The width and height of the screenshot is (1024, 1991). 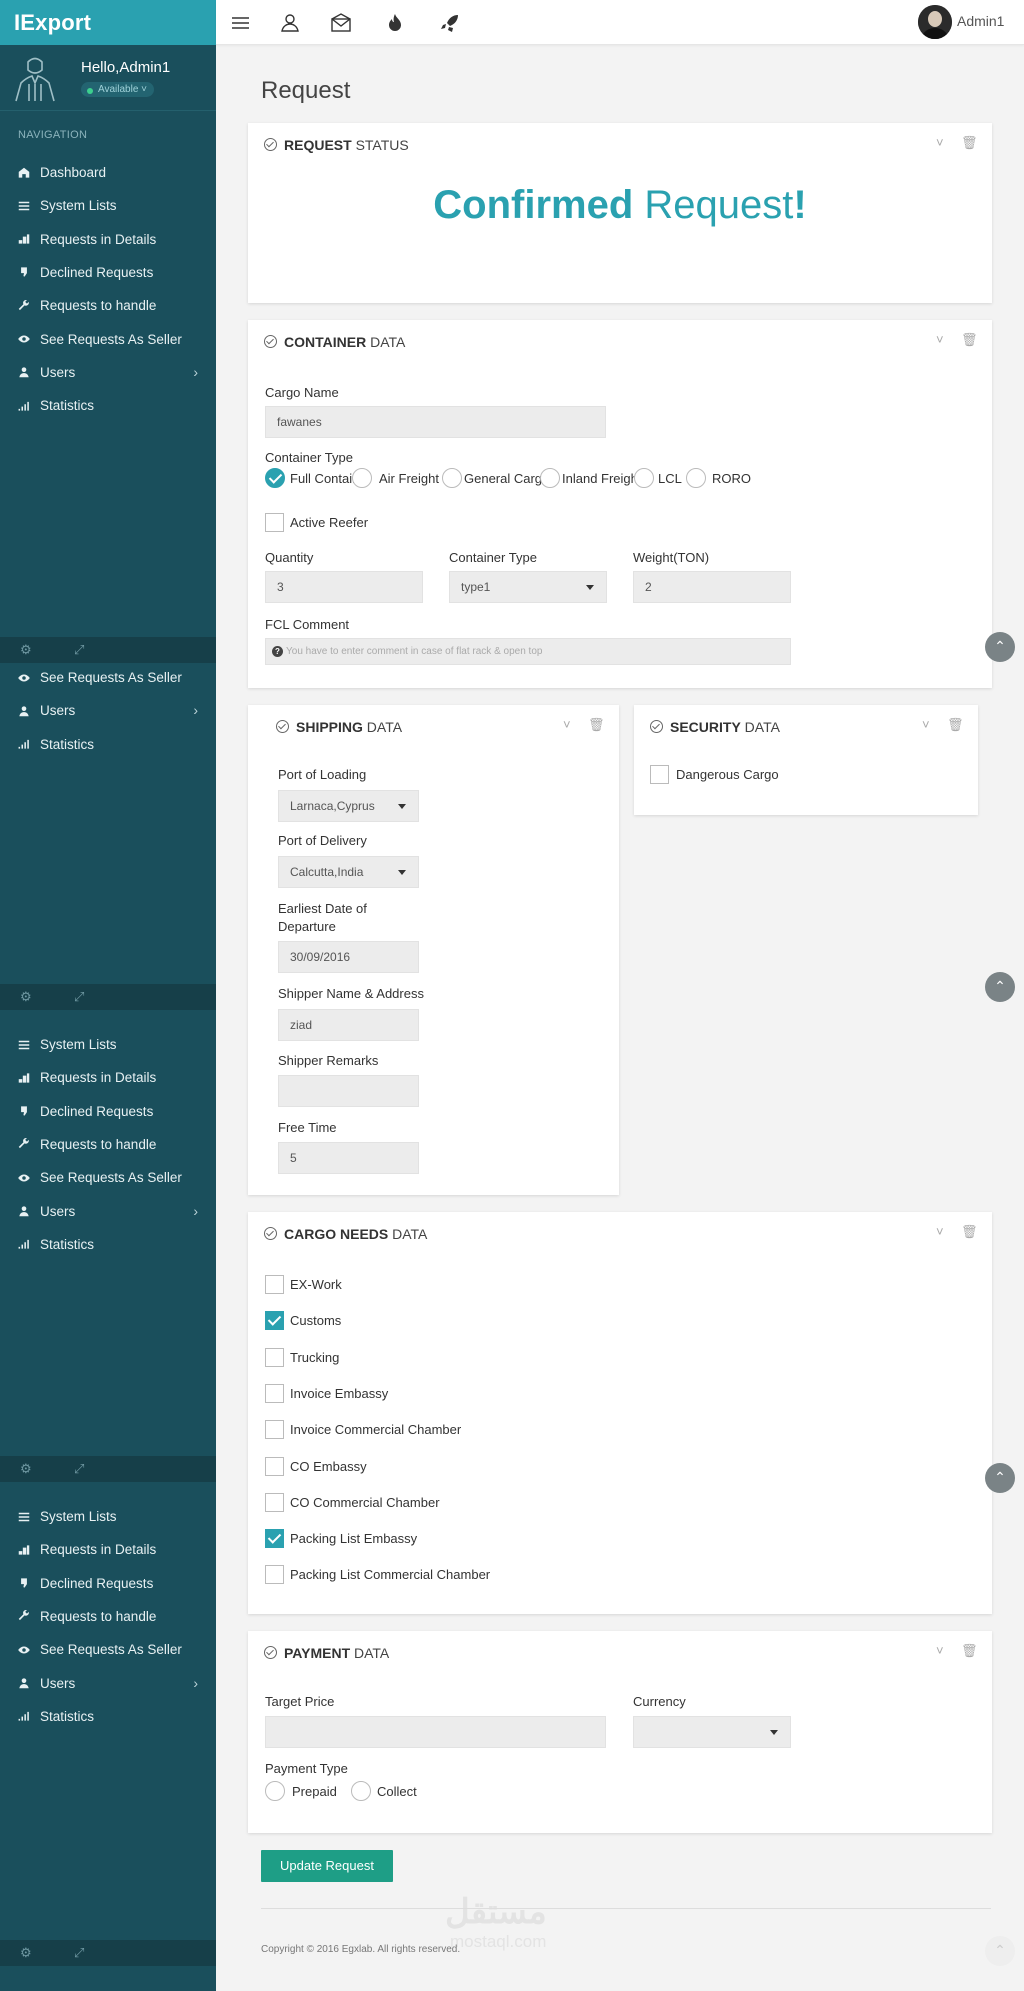 I want to click on departure-label-line1: Earliest Date of, so click(x=322, y=908).